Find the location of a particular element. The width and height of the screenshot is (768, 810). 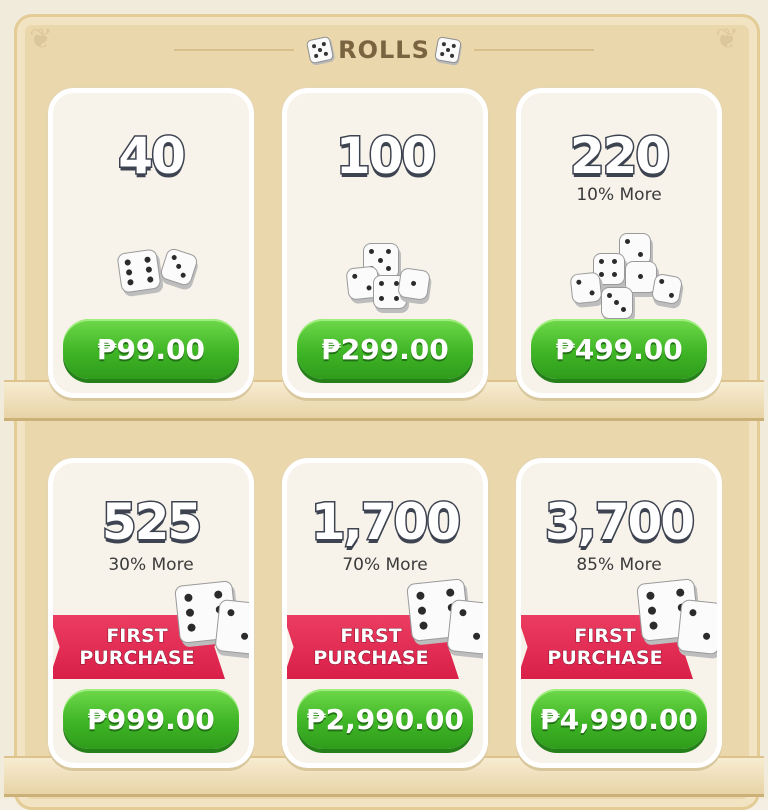

shop-header: ROLLS is located at coordinates (384, 50).